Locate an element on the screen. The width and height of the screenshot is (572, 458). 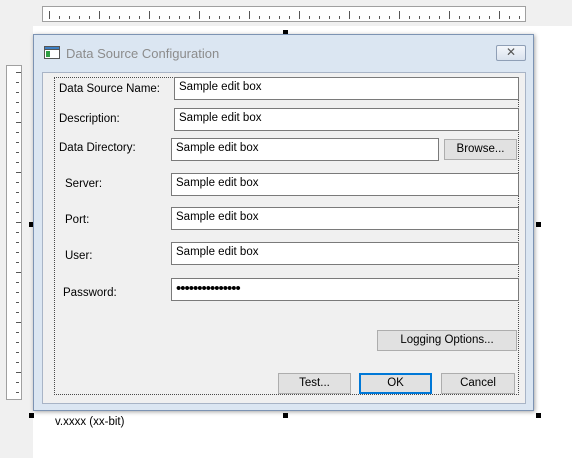
data-directory-label: Data Directory: is located at coordinates (97, 148).